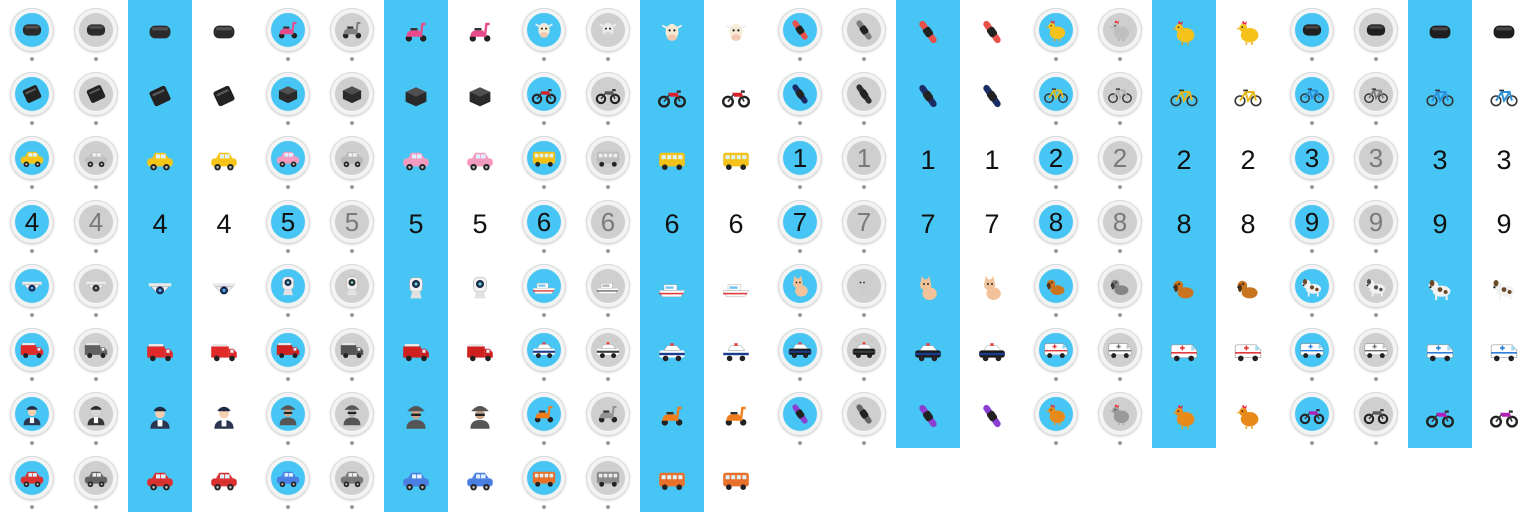 Image resolution: width=1536 pixels, height=512 pixels. Describe the element at coordinates (352, 414) in the screenshot. I see `spy-icon` at that location.